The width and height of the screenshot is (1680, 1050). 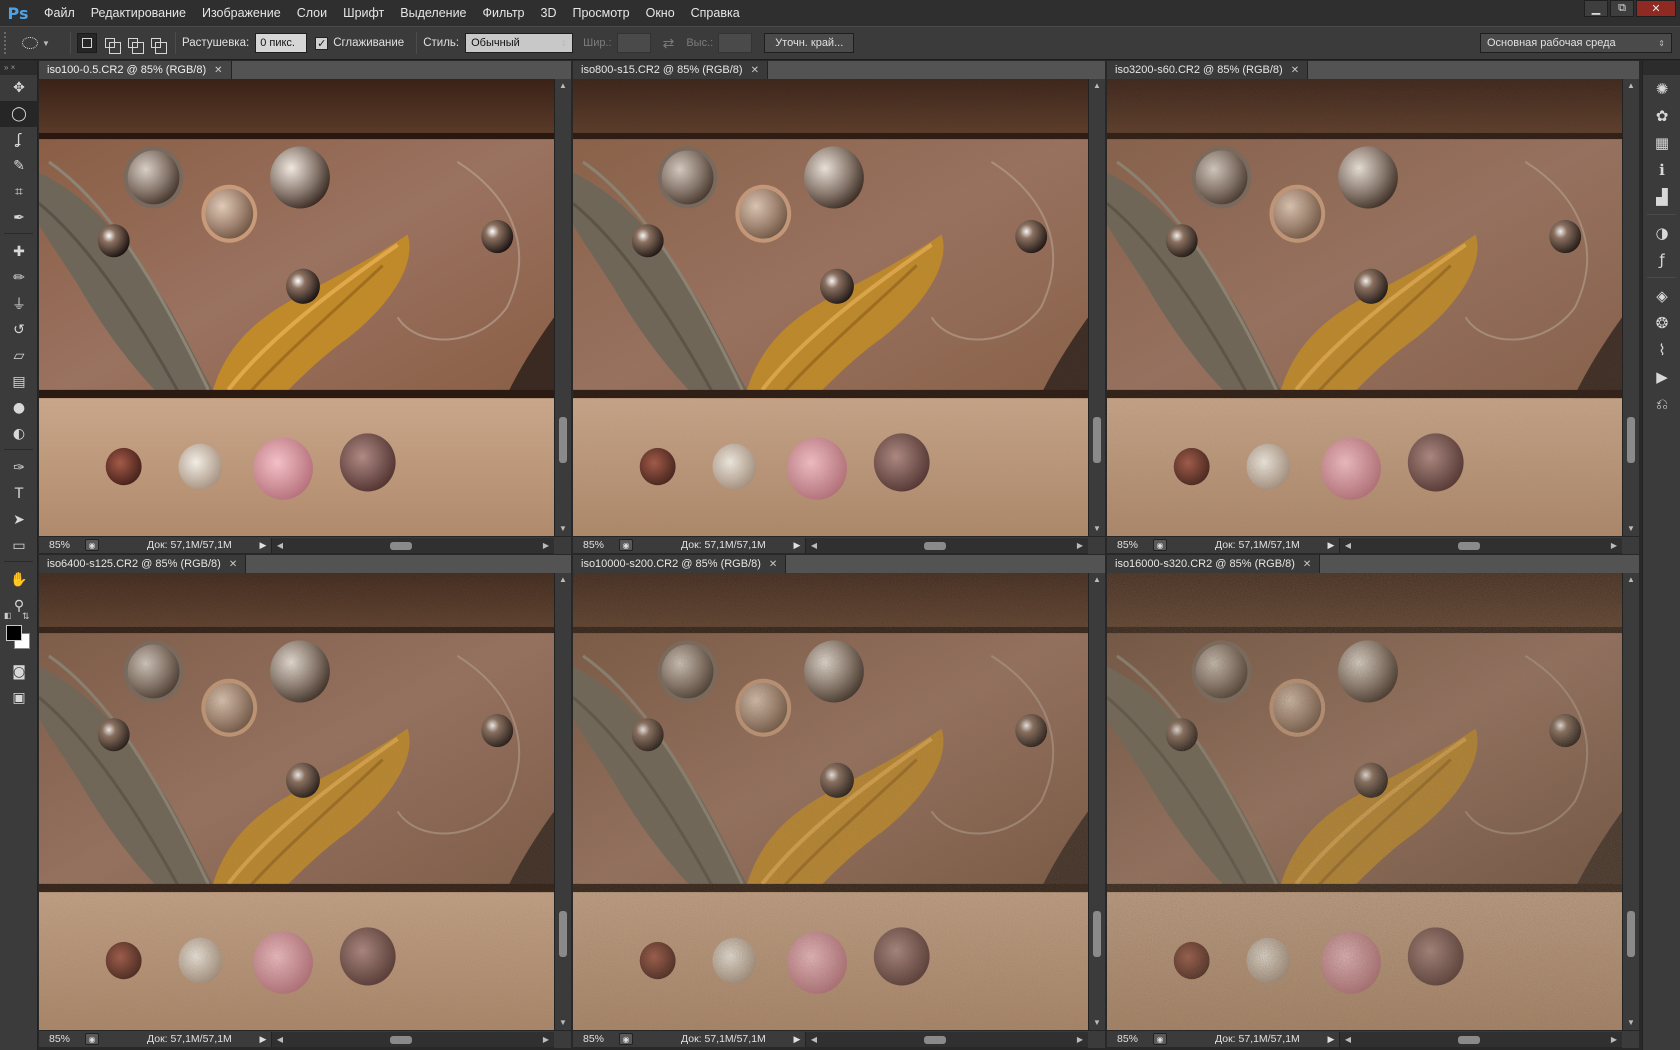 What do you see at coordinates (1661, 88) in the screenshot?
I see `navigator-icon: ✺` at bounding box center [1661, 88].